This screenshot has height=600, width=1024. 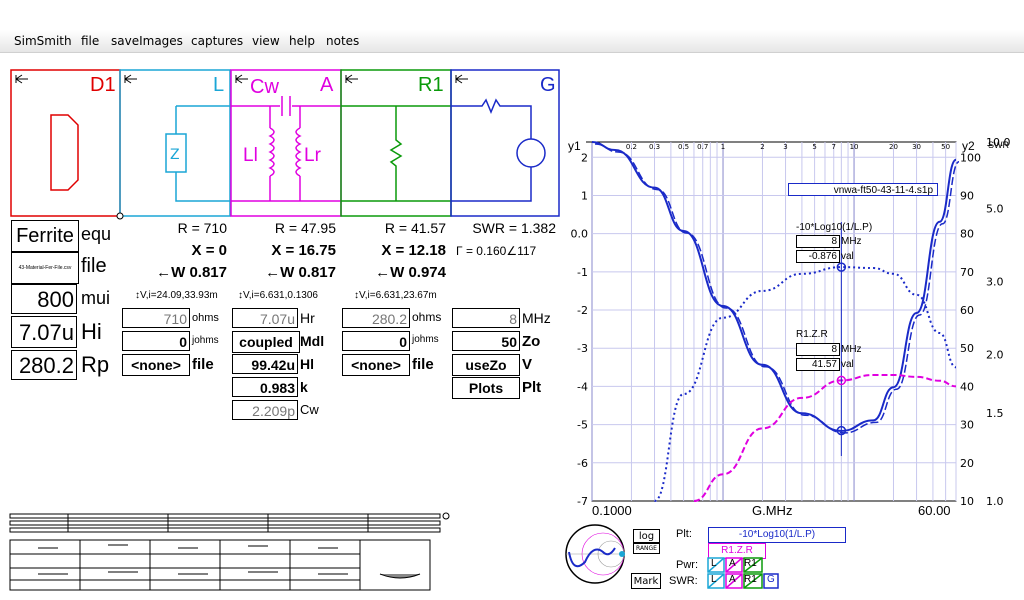 I want to click on l-ohms-field: 710, so click(x=156, y=318).